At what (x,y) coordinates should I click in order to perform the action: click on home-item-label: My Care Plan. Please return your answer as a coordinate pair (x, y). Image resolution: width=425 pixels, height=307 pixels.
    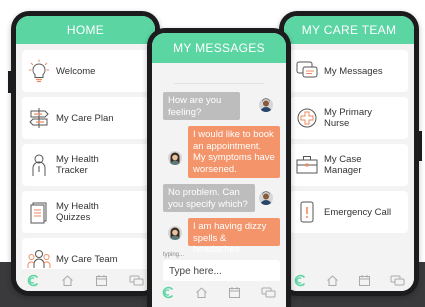
    Looking at the image, I should click on (85, 118).